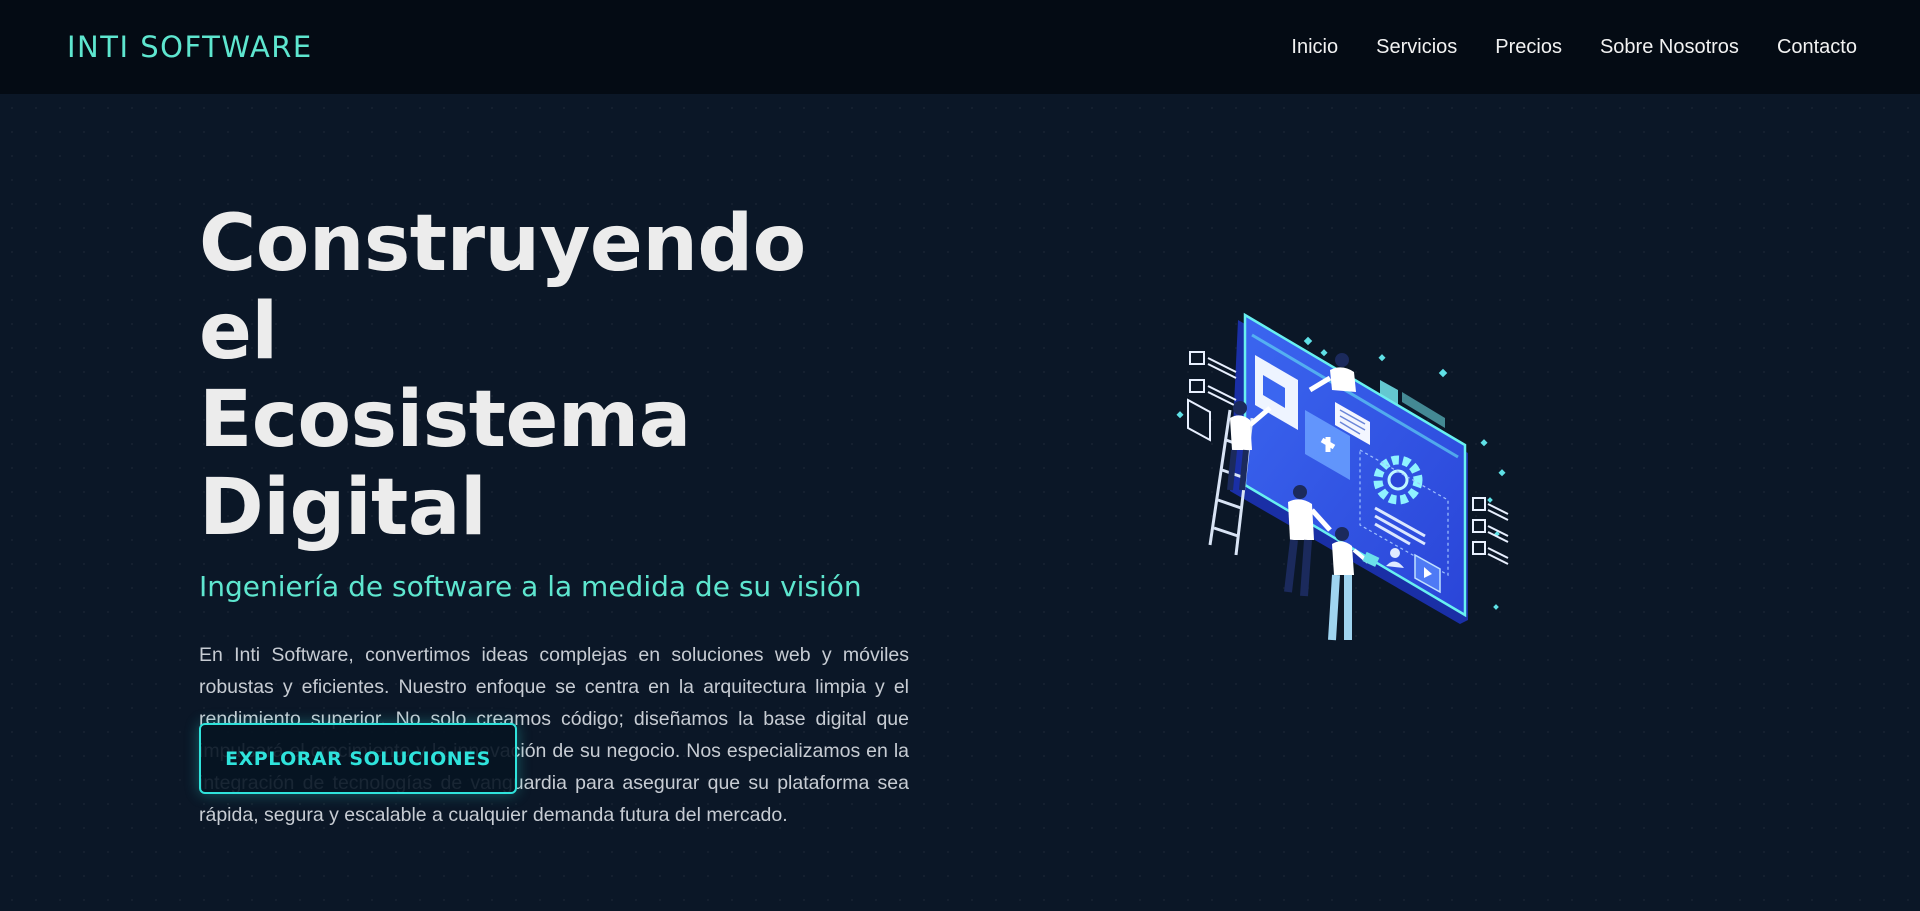 This screenshot has height=911, width=1920. What do you see at coordinates (1314, 47) in the screenshot?
I see `nav-link-inicio: Inicio` at bounding box center [1314, 47].